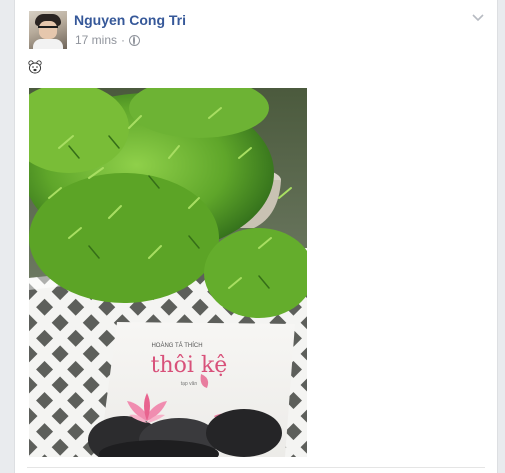  I want to click on author-name-link: Nguyen Cong Tri, so click(130, 20).